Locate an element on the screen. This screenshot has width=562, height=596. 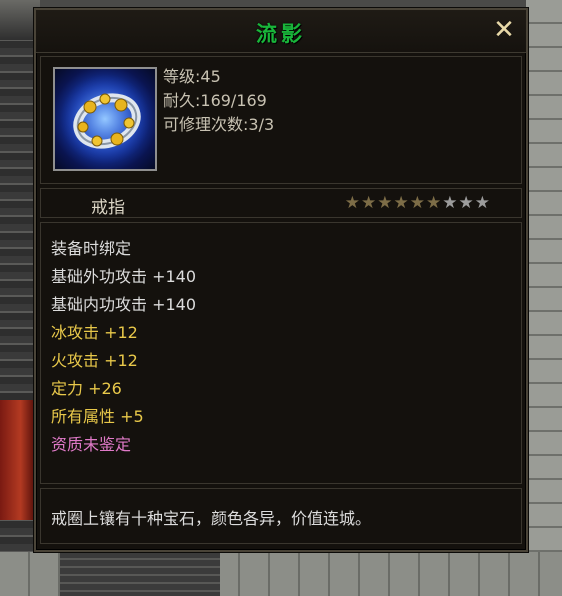
background-stone-wall-right is located at coordinates (544, 298).